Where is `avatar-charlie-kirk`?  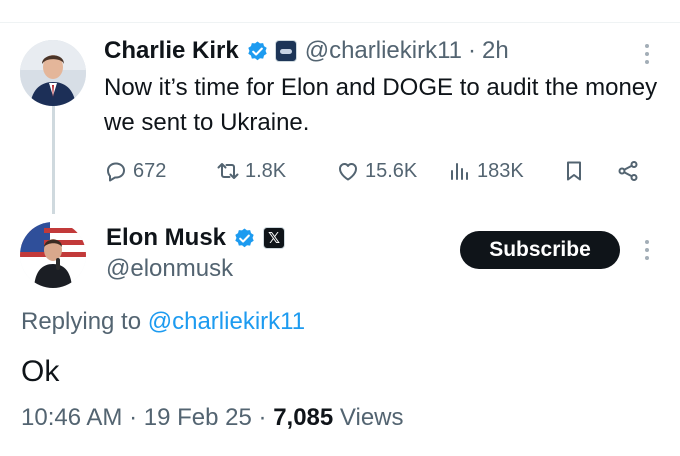 avatar-charlie-kirk is located at coordinates (53, 73).